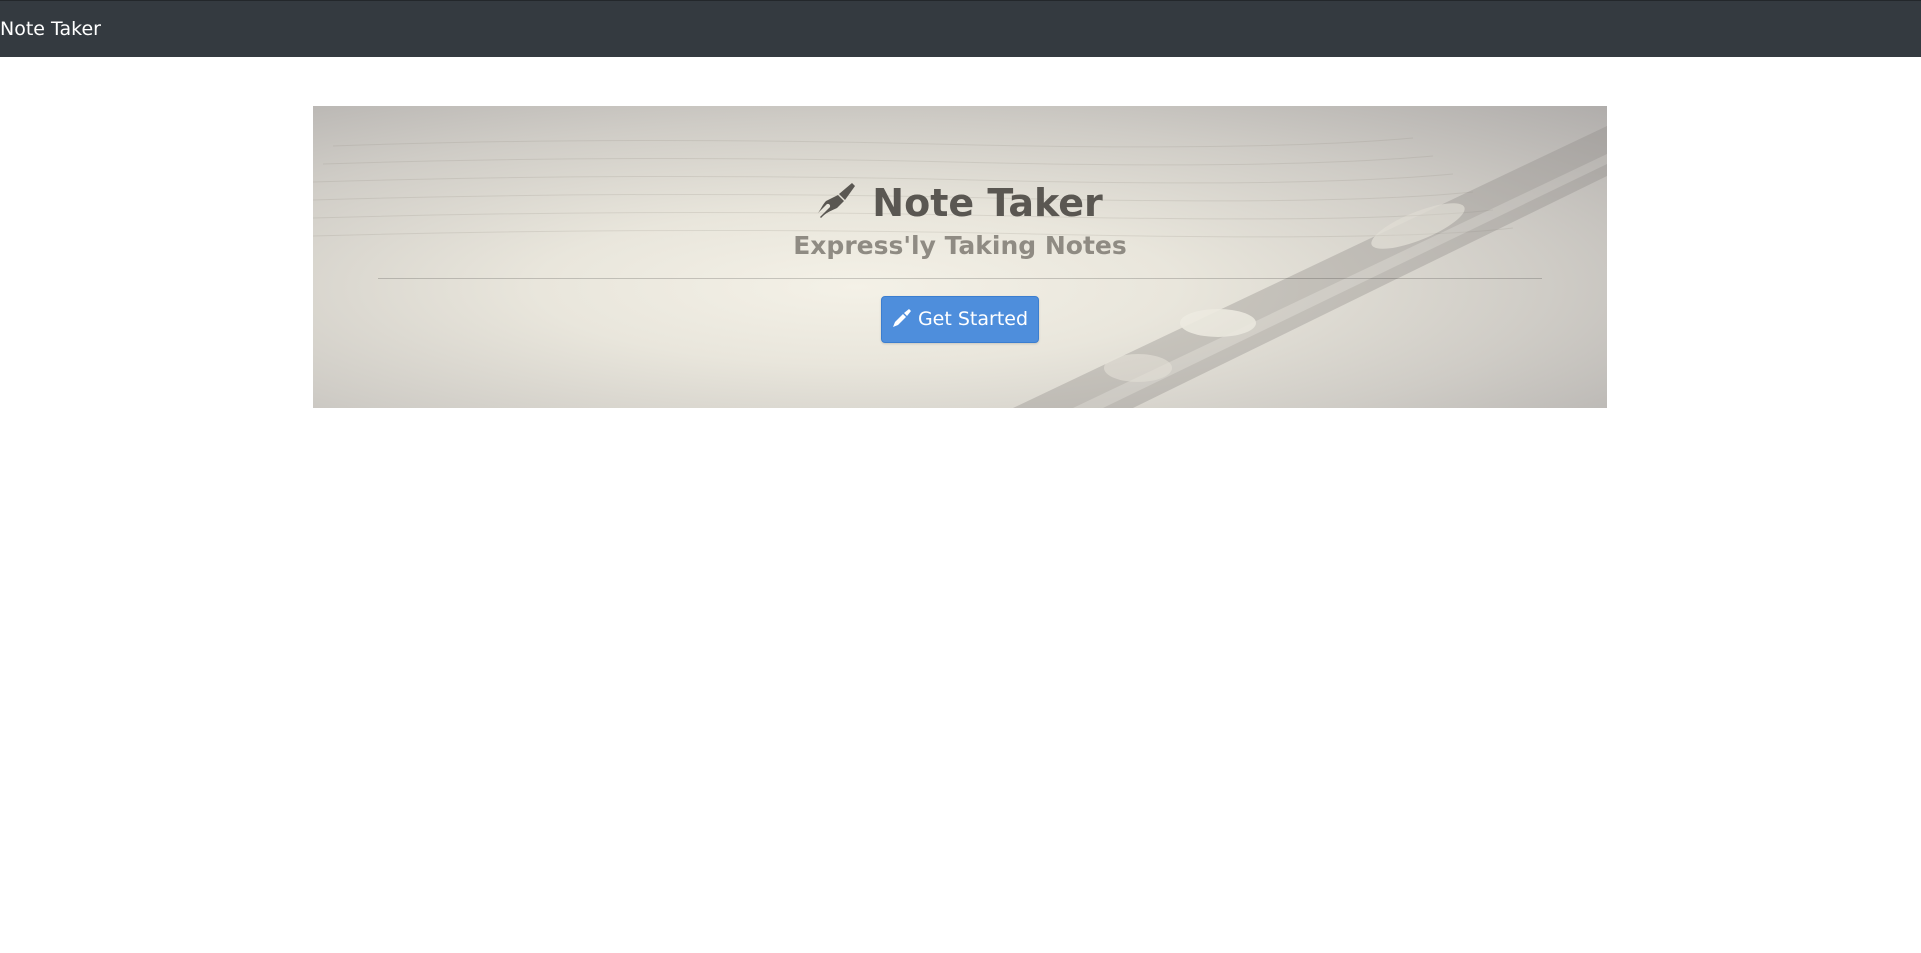 This screenshot has height=953, width=1921. What do you see at coordinates (901, 318) in the screenshot?
I see `pencil-icon` at bounding box center [901, 318].